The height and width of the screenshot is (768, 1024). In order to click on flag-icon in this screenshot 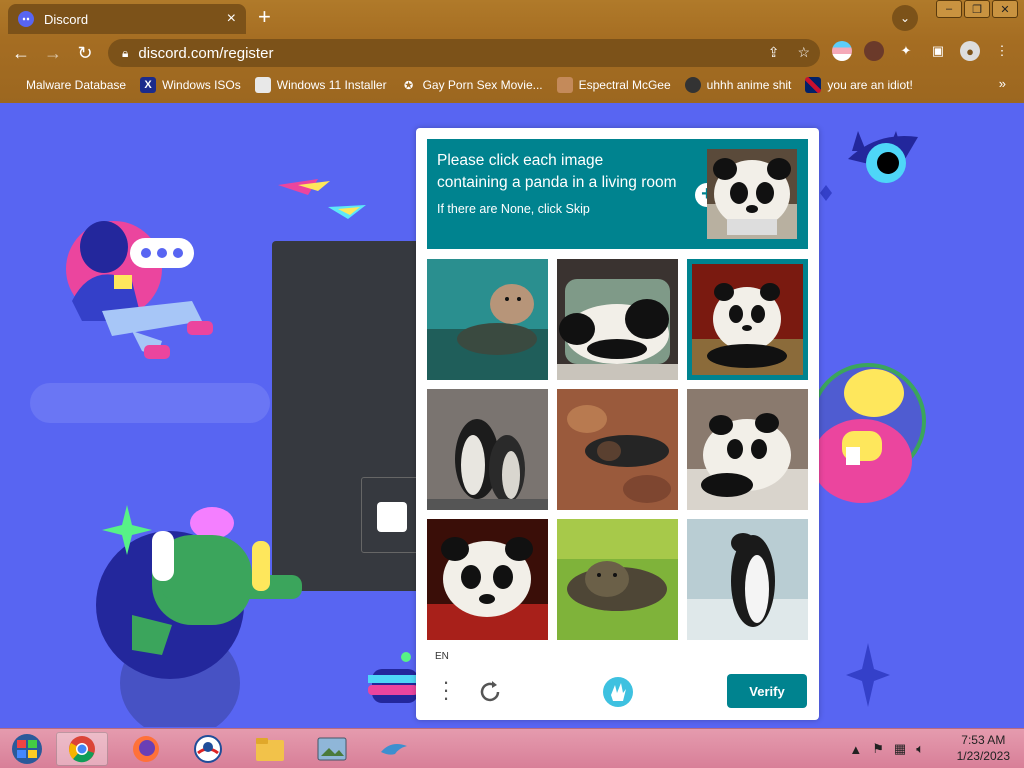, I will do `click(813, 85)`.